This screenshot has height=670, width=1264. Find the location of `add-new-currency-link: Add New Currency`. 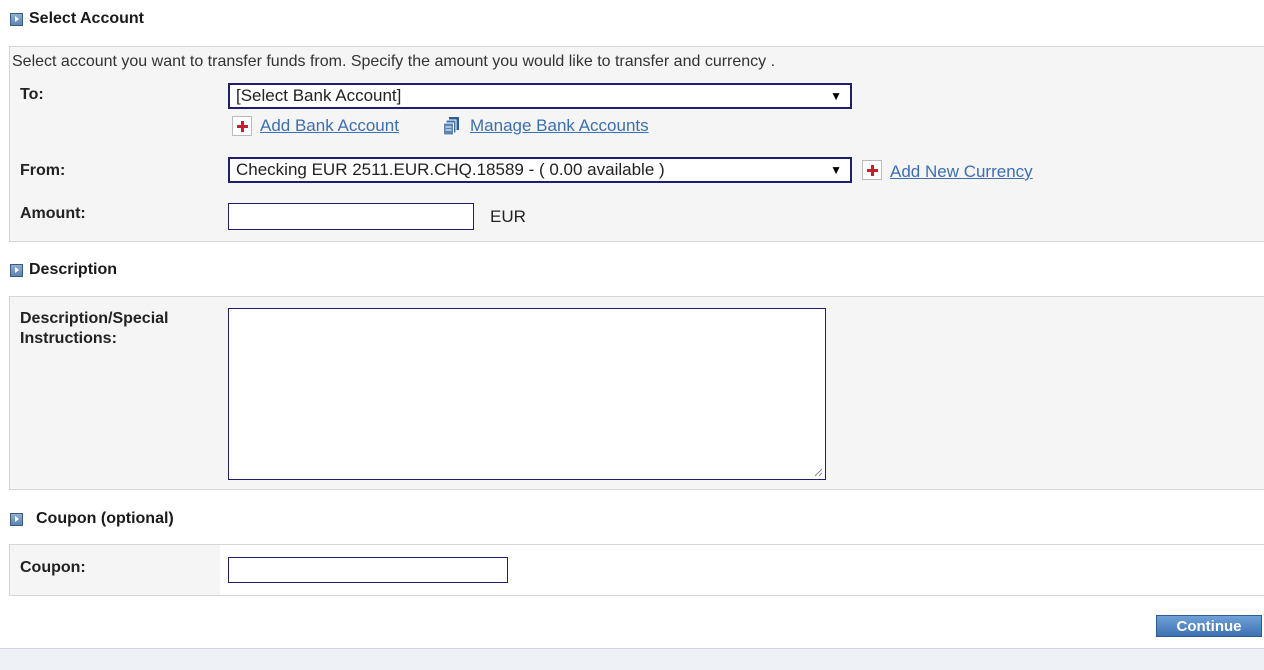

add-new-currency-link: Add New Currency is located at coordinates (961, 172).